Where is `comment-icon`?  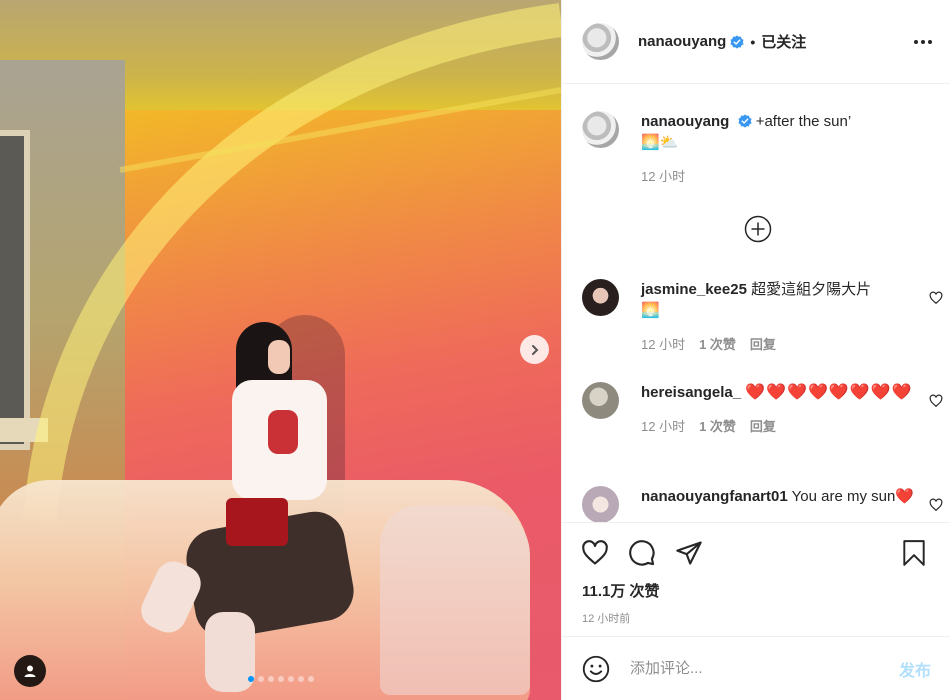
comment-icon is located at coordinates (642, 553).